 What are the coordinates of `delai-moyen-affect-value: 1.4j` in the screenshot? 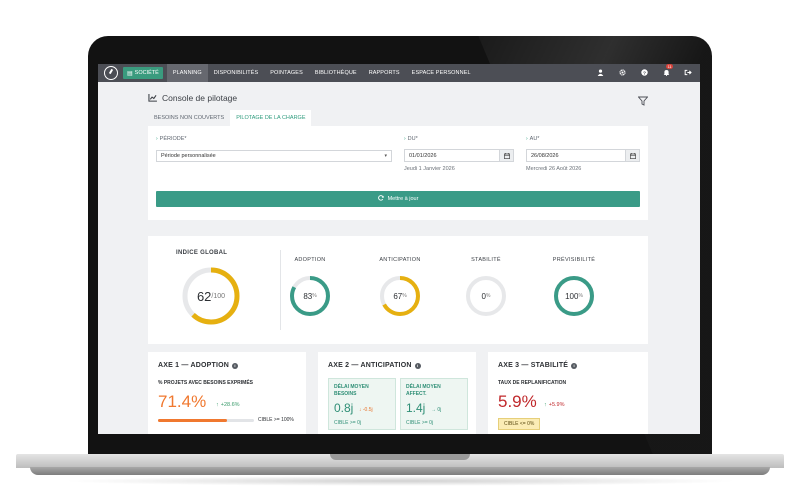 It's located at (416, 408).